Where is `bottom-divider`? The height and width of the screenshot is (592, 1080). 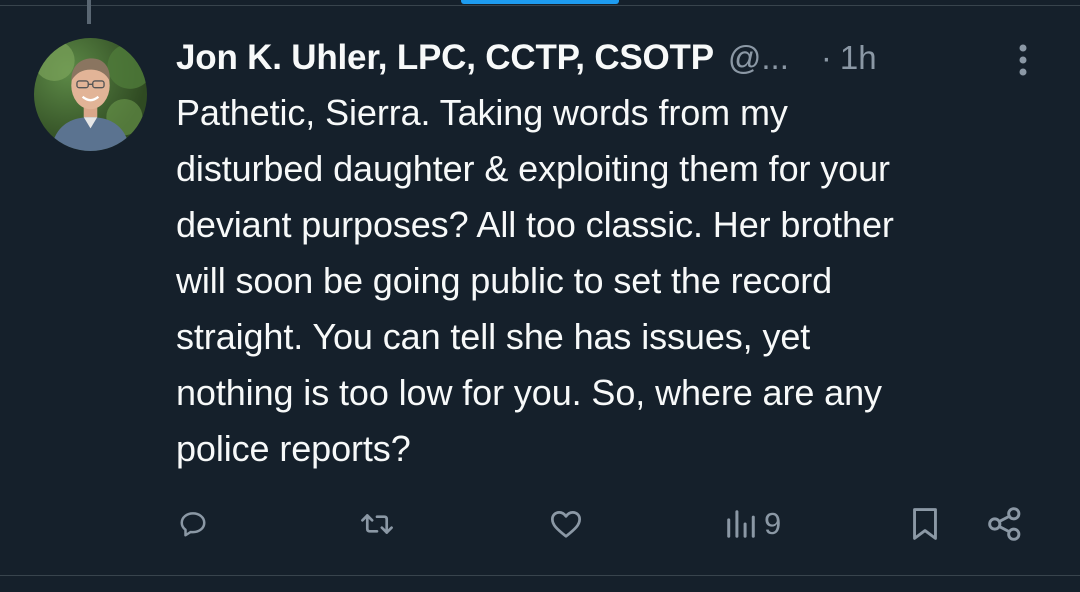 bottom-divider is located at coordinates (540, 575).